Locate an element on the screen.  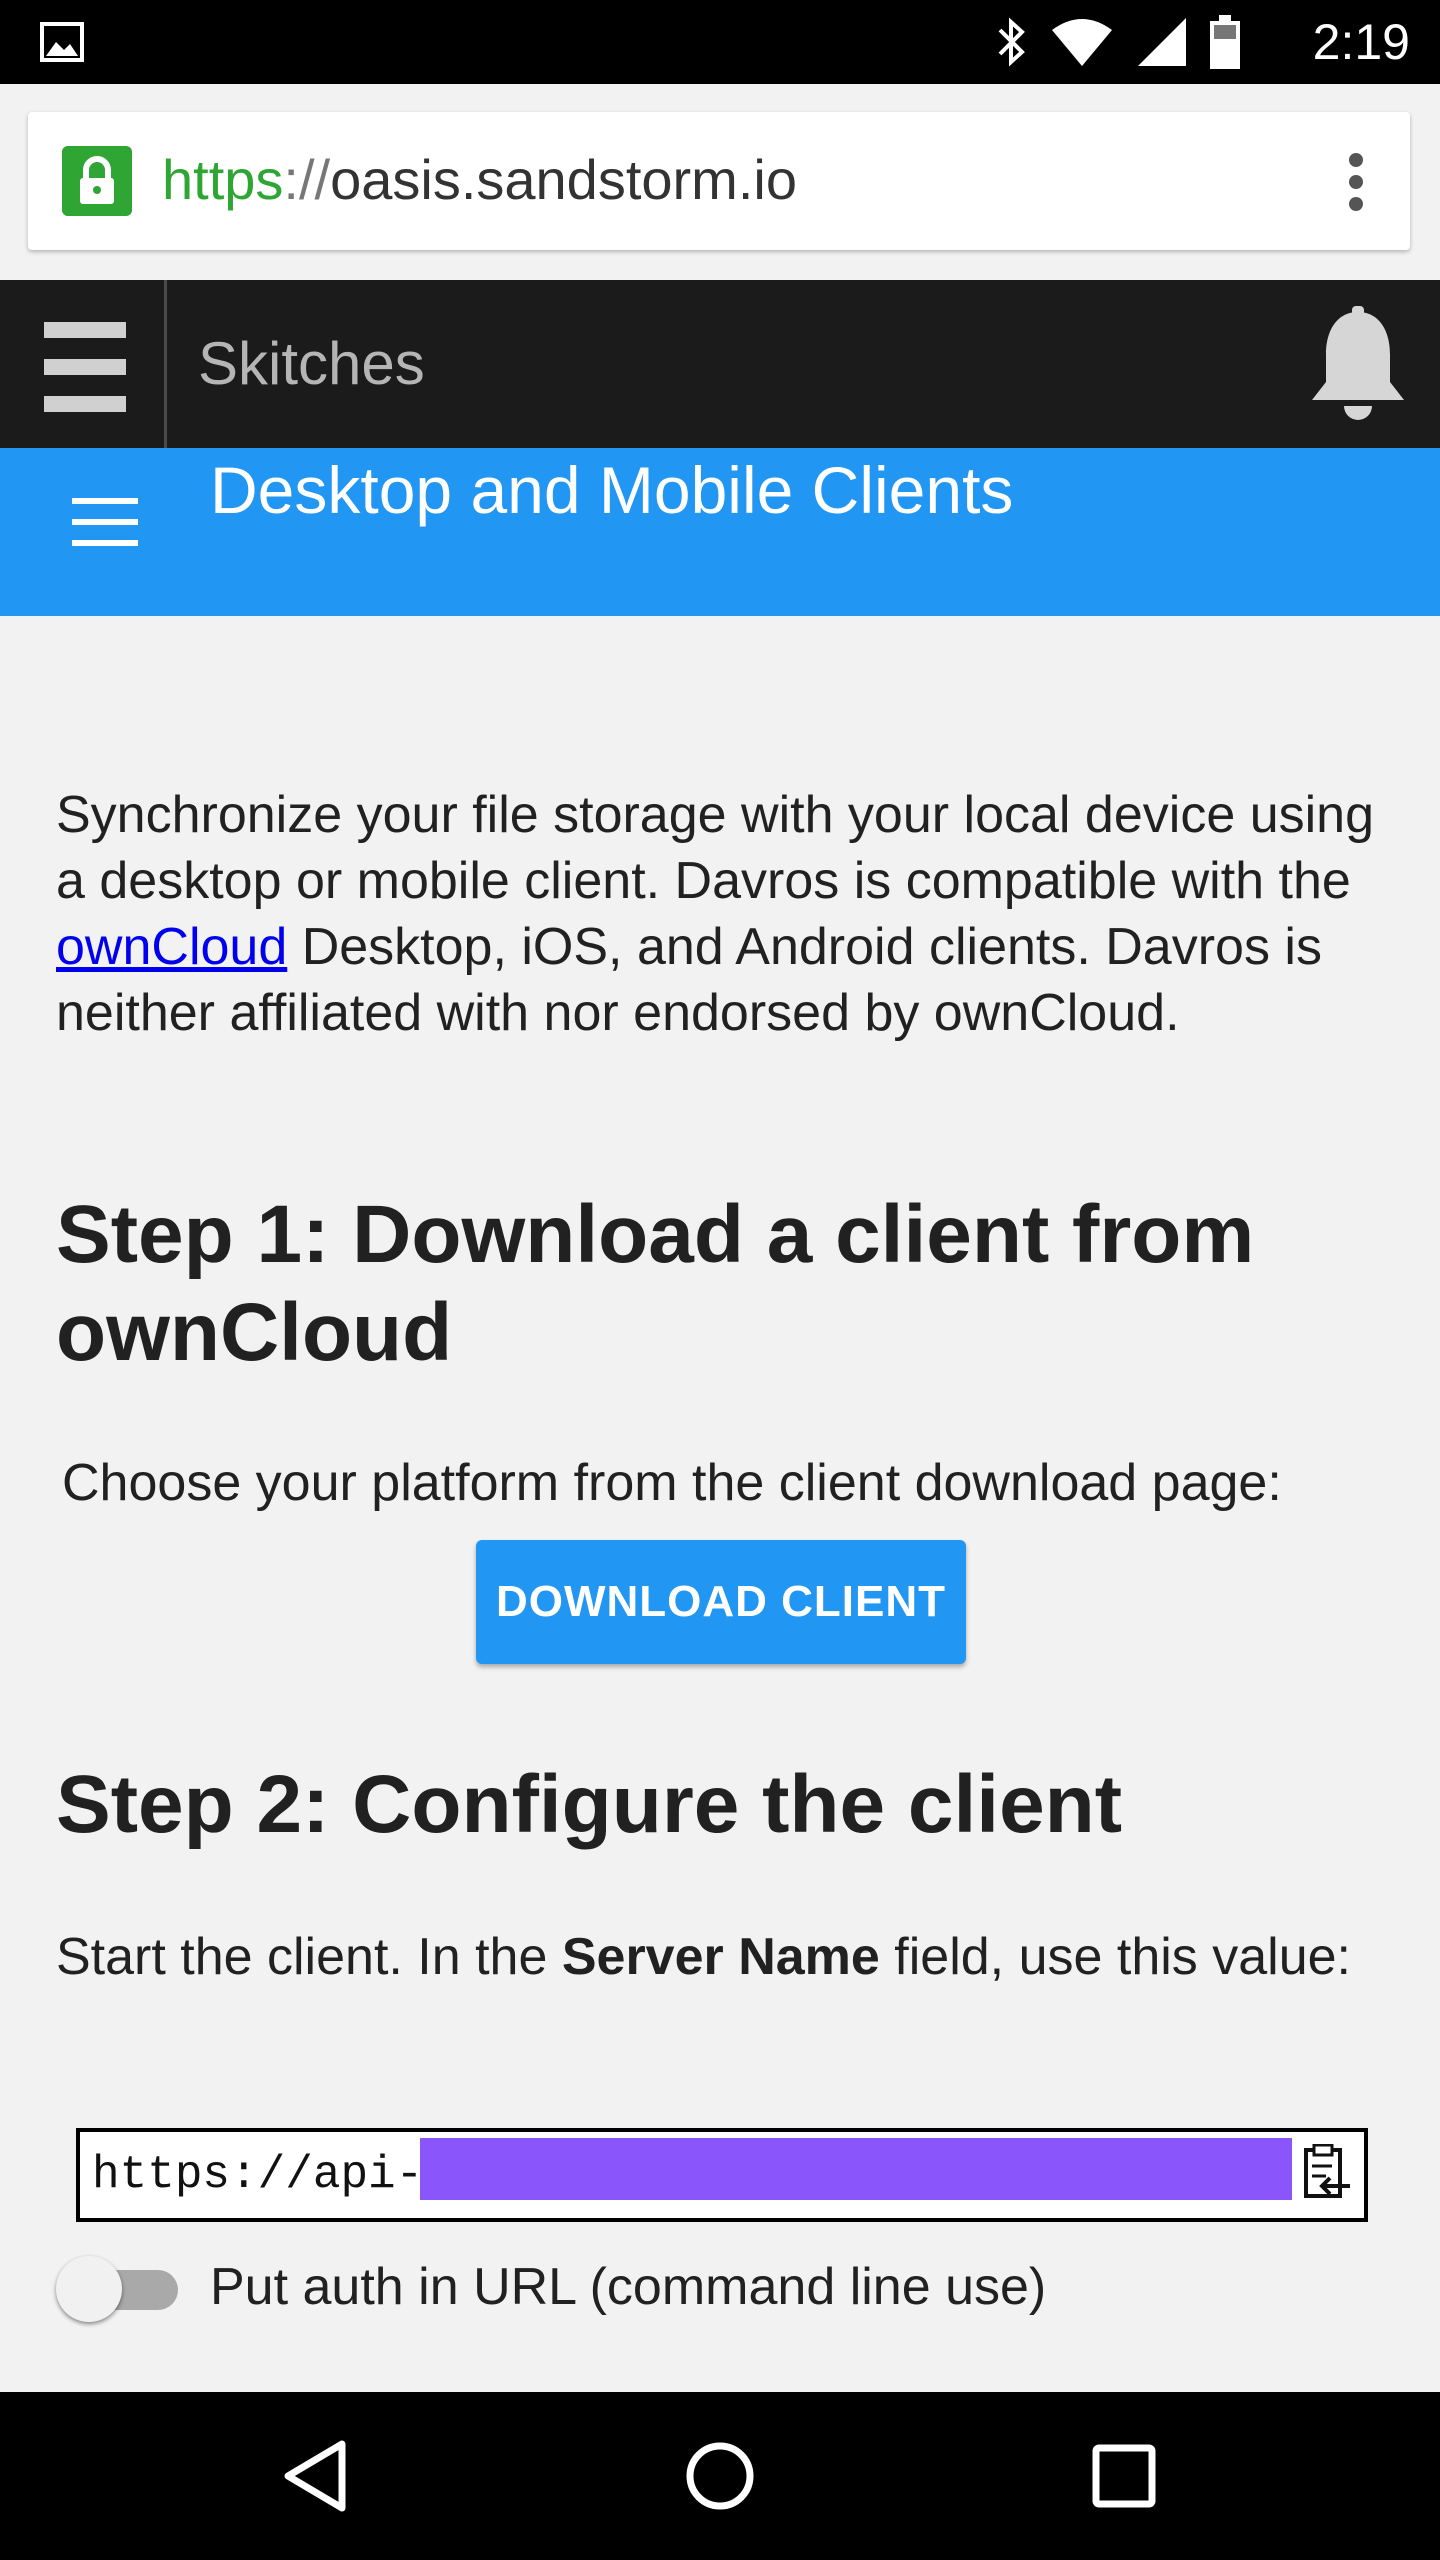
status-bar: 2:19 is located at coordinates (720, 42).